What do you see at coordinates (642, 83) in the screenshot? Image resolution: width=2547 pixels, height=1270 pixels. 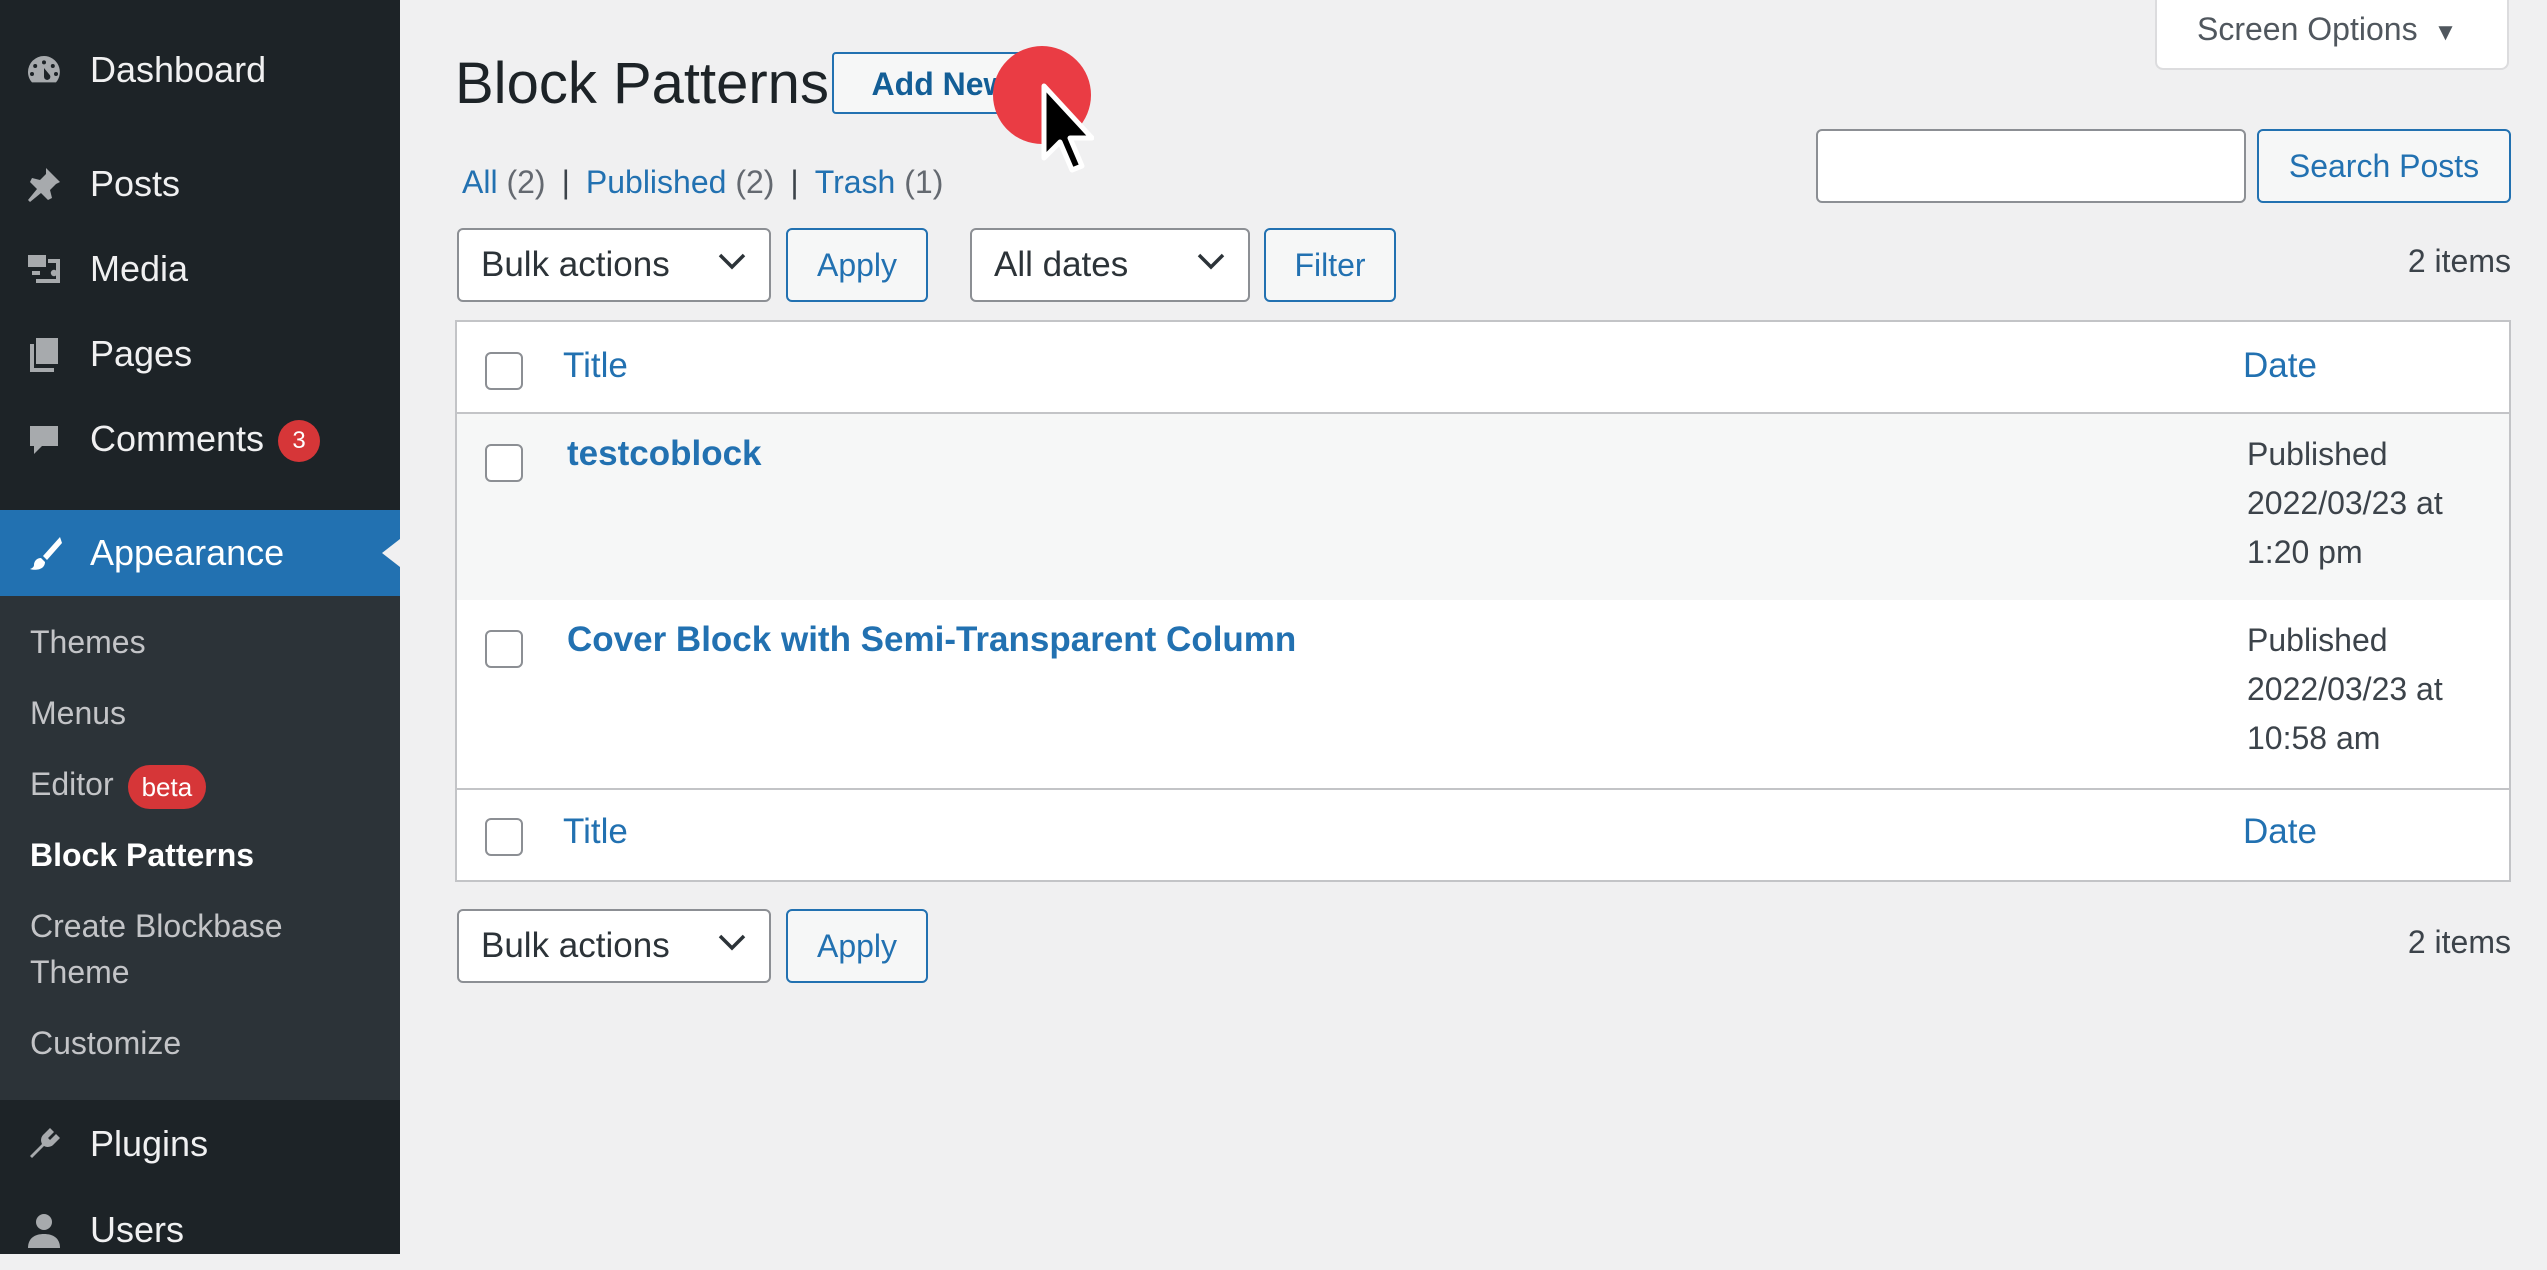 I see `page-title: Block Patterns` at bounding box center [642, 83].